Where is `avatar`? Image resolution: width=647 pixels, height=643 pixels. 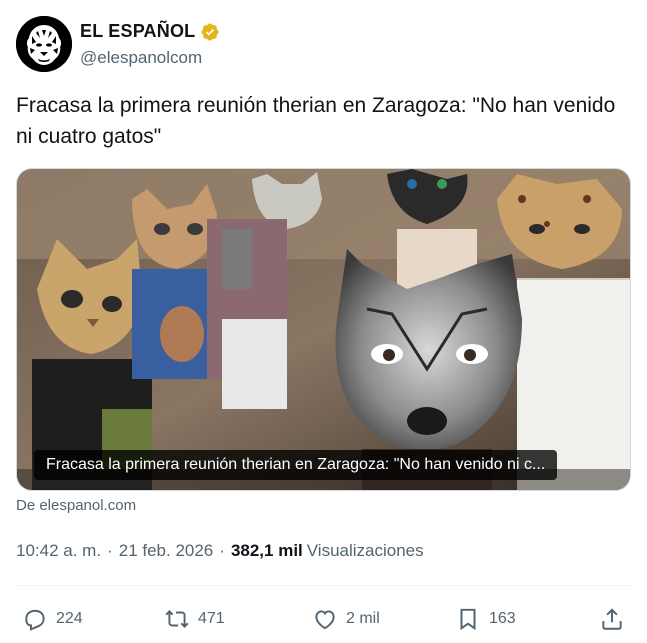 avatar is located at coordinates (44, 44).